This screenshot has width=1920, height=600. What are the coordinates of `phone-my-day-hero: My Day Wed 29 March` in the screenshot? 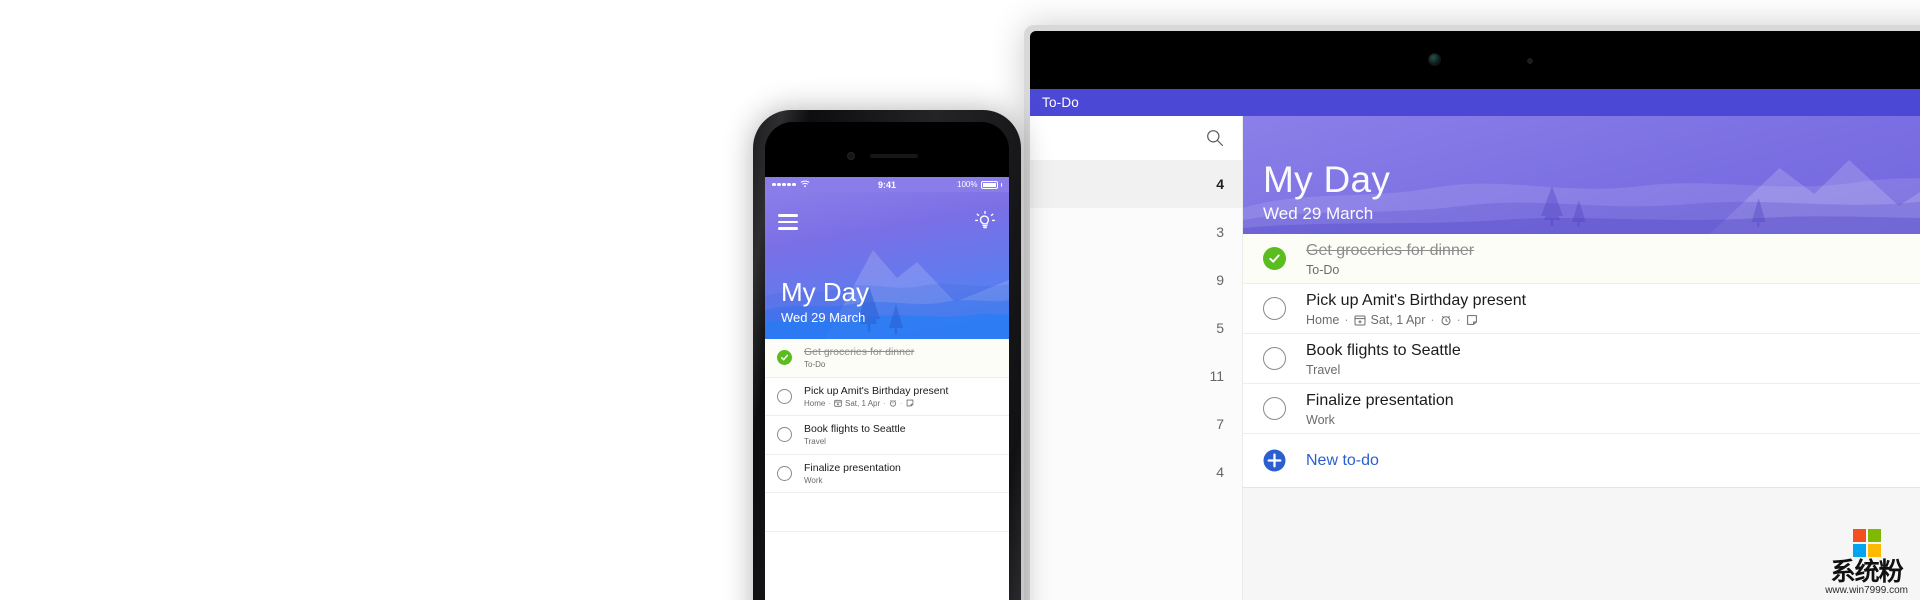 It's located at (887, 265).